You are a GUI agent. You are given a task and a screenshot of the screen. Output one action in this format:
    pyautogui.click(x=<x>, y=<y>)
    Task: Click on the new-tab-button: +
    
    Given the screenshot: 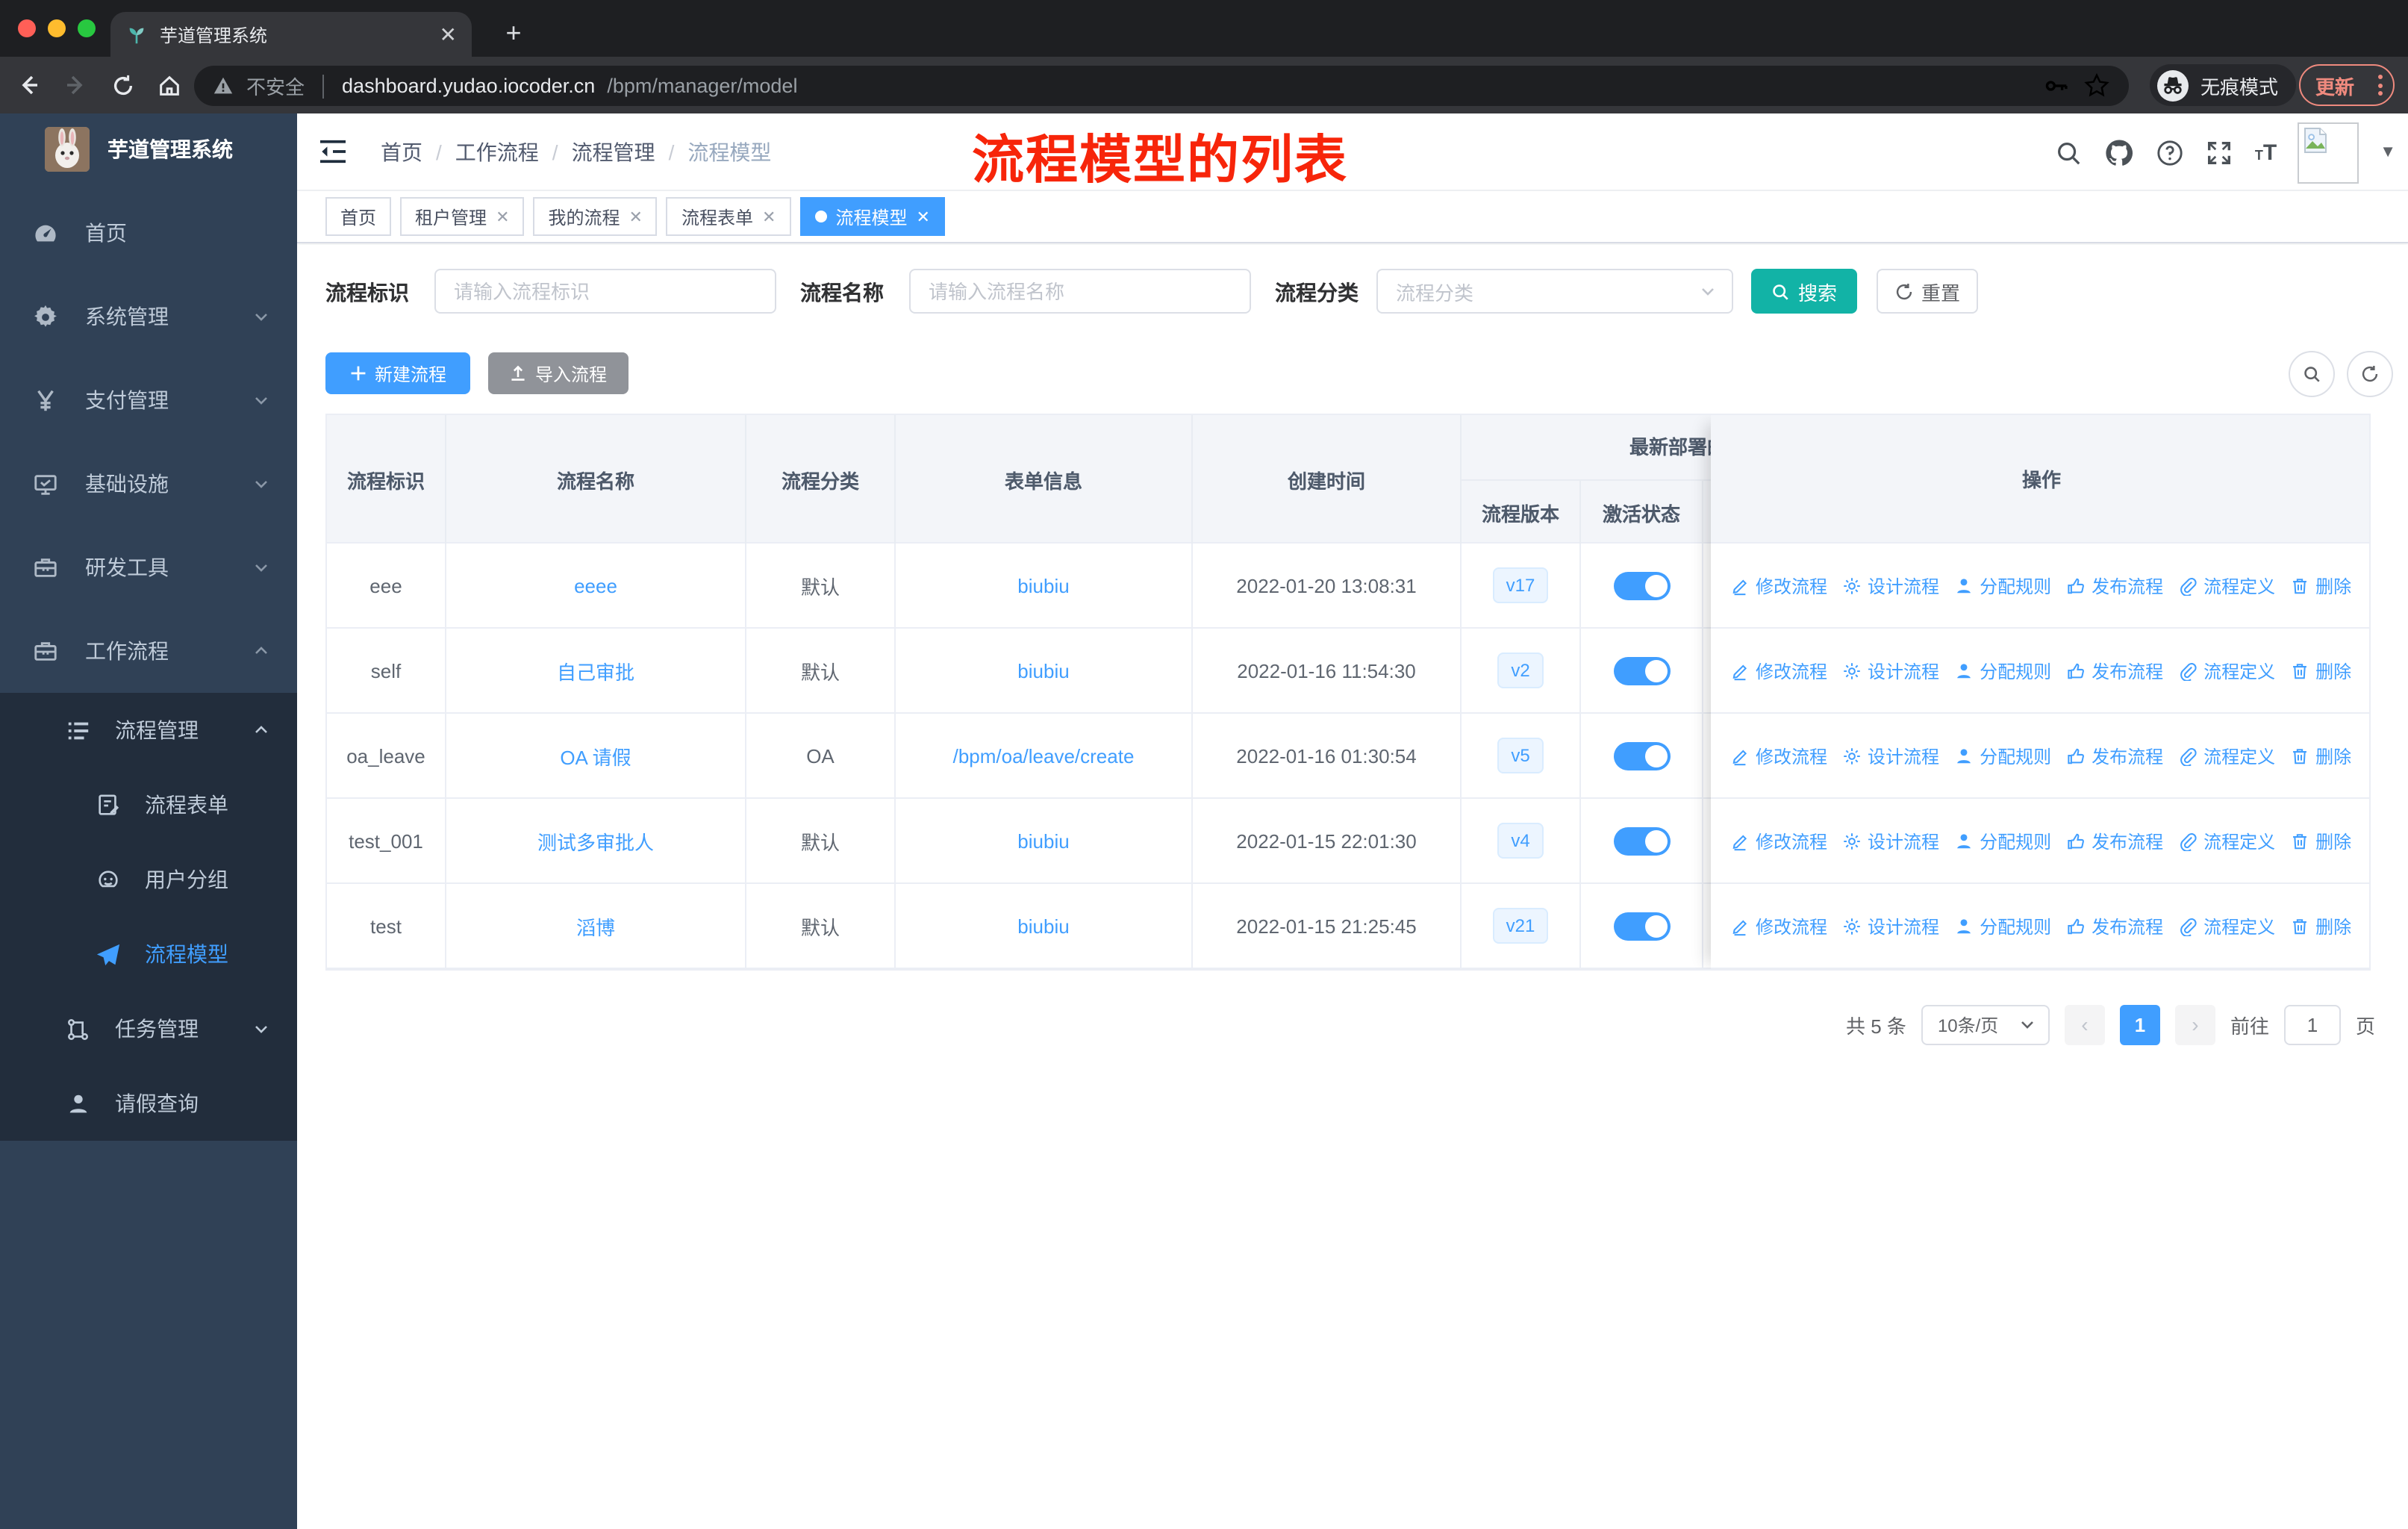 What is the action you would take?
    pyautogui.click(x=513, y=33)
    